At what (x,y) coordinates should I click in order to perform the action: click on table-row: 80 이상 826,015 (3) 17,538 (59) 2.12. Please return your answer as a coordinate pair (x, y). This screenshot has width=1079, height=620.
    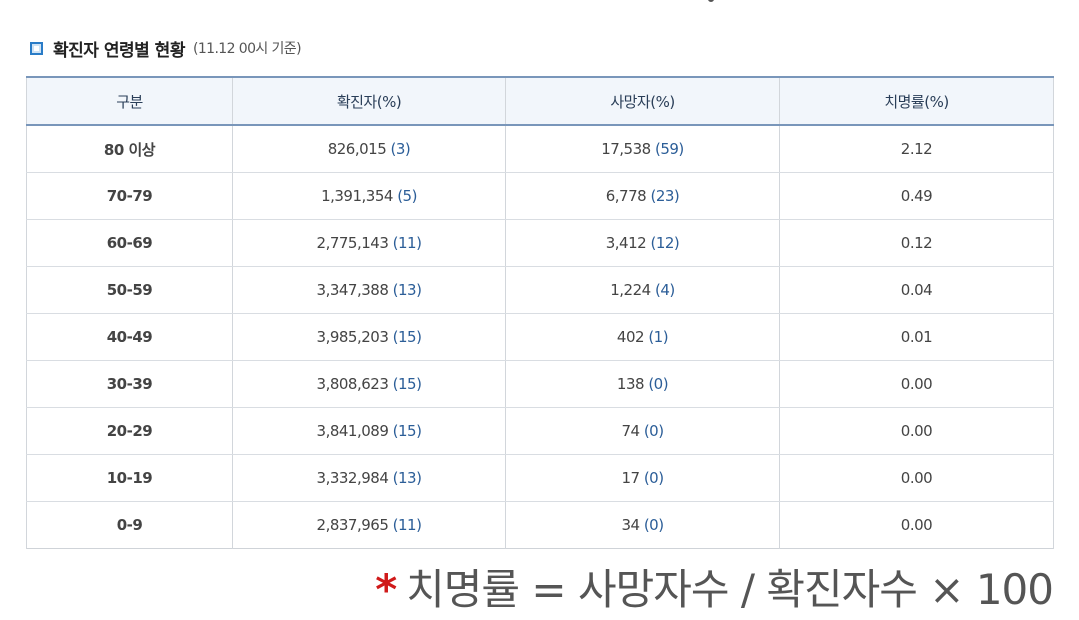
    Looking at the image, I should click on (540, 149).